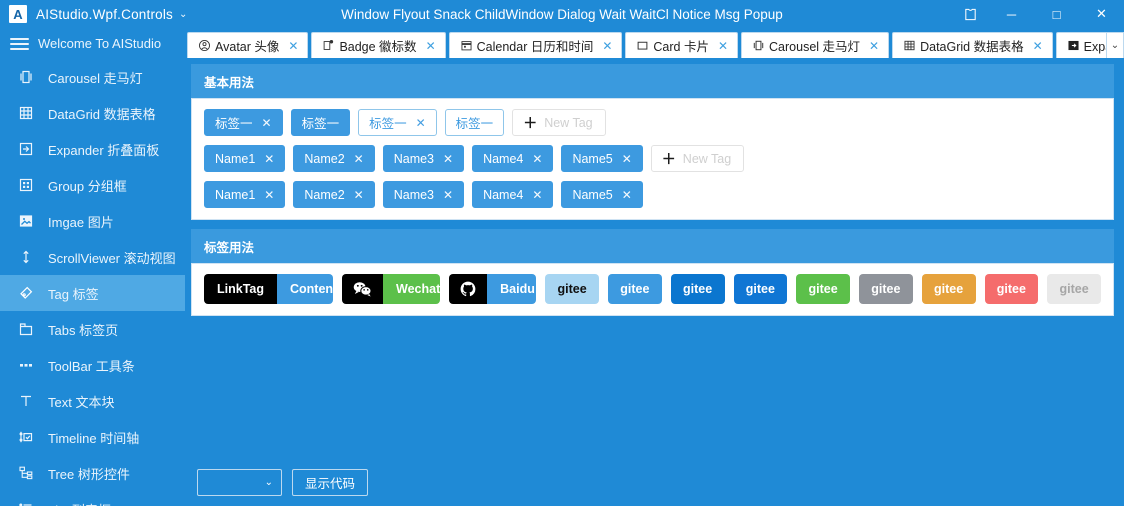 This screenshot has height=506, width=1124. What do you see at coordinates (92, 43) in the screenshot?
I see `sidebar-header: Welcome To AIStudio` at bounding box center [92, 43].